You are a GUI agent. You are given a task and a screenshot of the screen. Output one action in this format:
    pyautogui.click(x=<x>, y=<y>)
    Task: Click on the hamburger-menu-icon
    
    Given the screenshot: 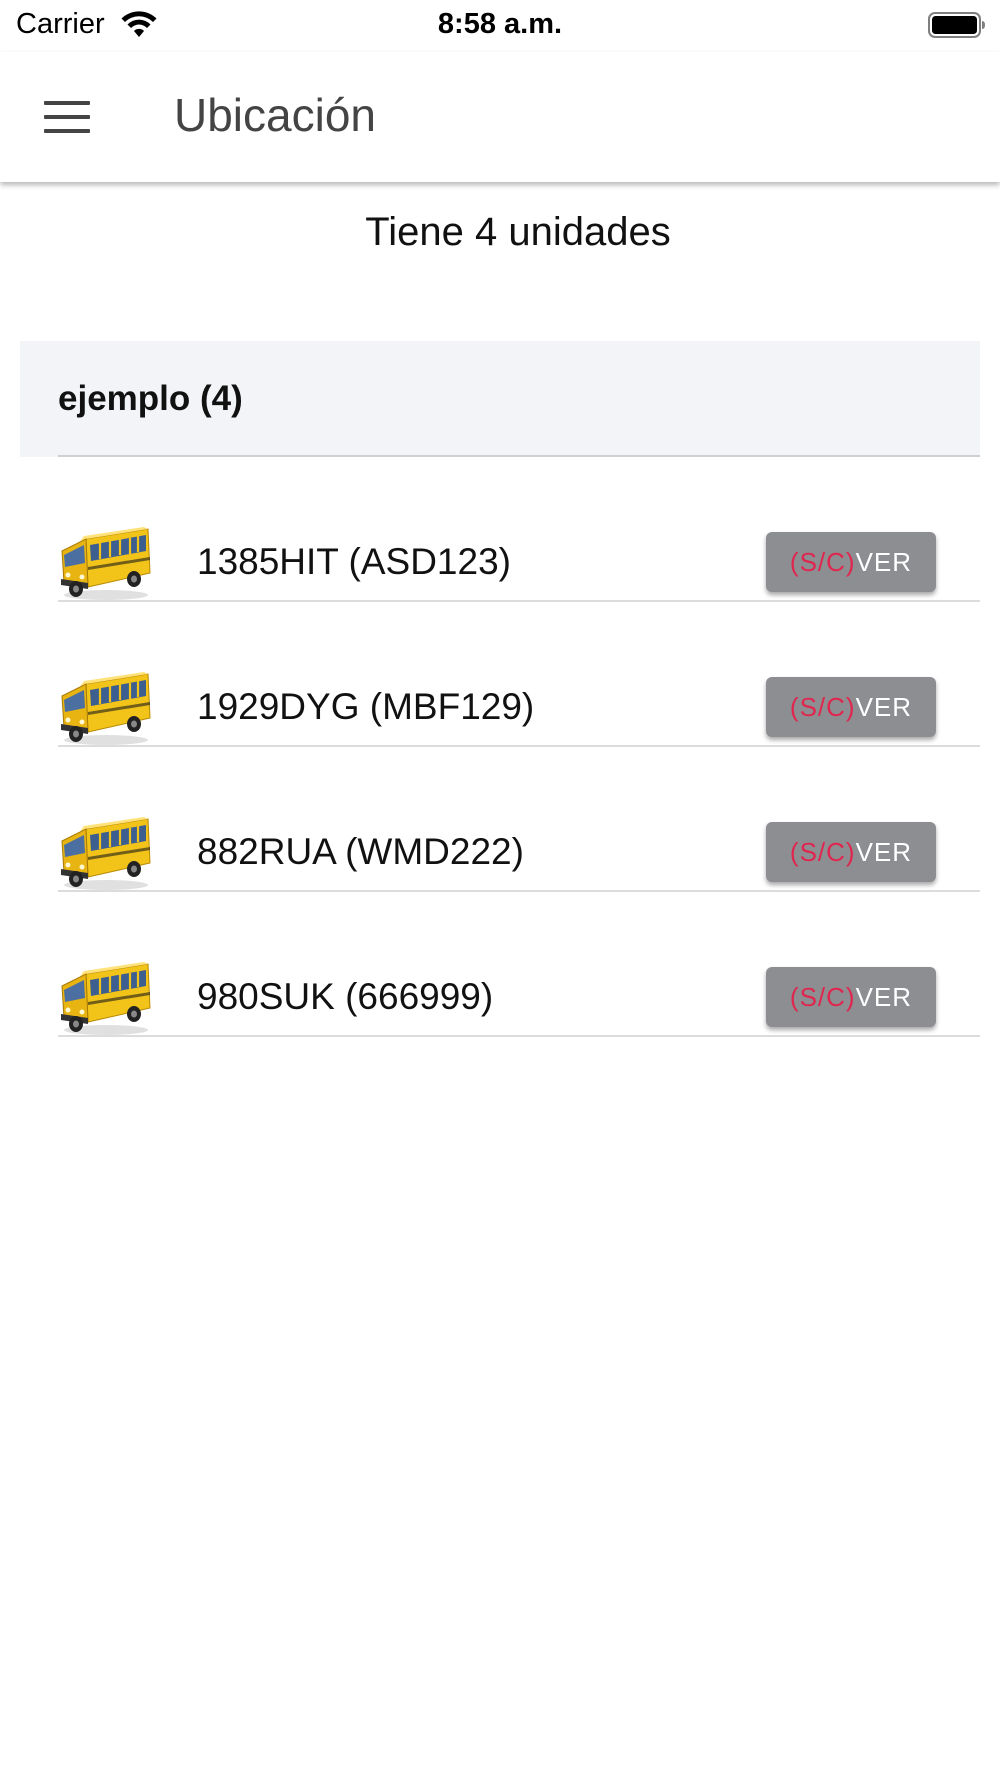 What is the action you would take?
    pyautogui.click(x=67, y=118)
    